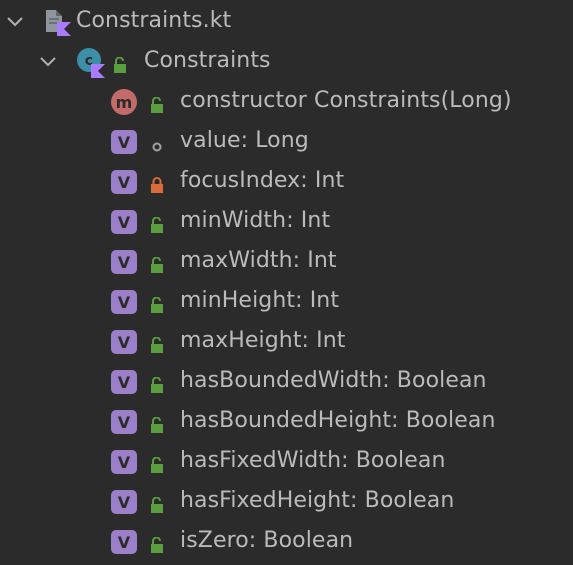 The image size is (573, 565). I want to click on member-label: hasBoundedHeight: Boolean, so click(338, 420).